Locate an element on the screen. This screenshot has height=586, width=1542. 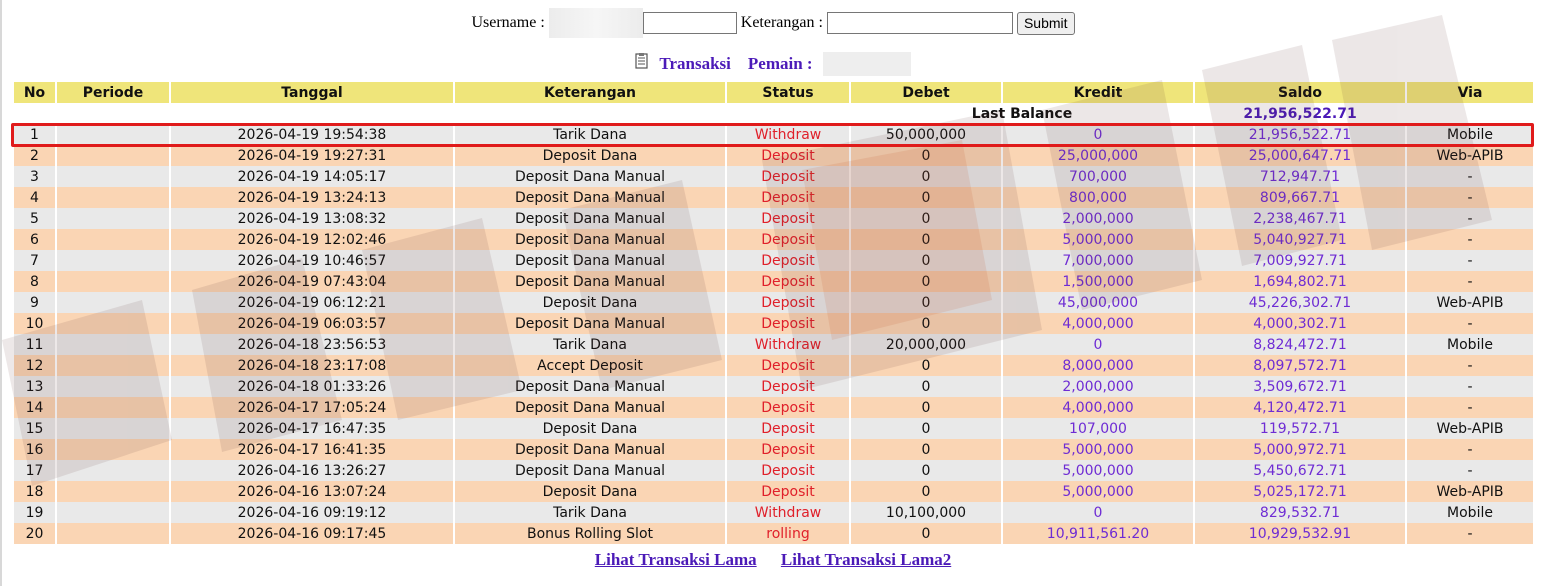
submit-button: Submit is located at coordinates (1045, 23).